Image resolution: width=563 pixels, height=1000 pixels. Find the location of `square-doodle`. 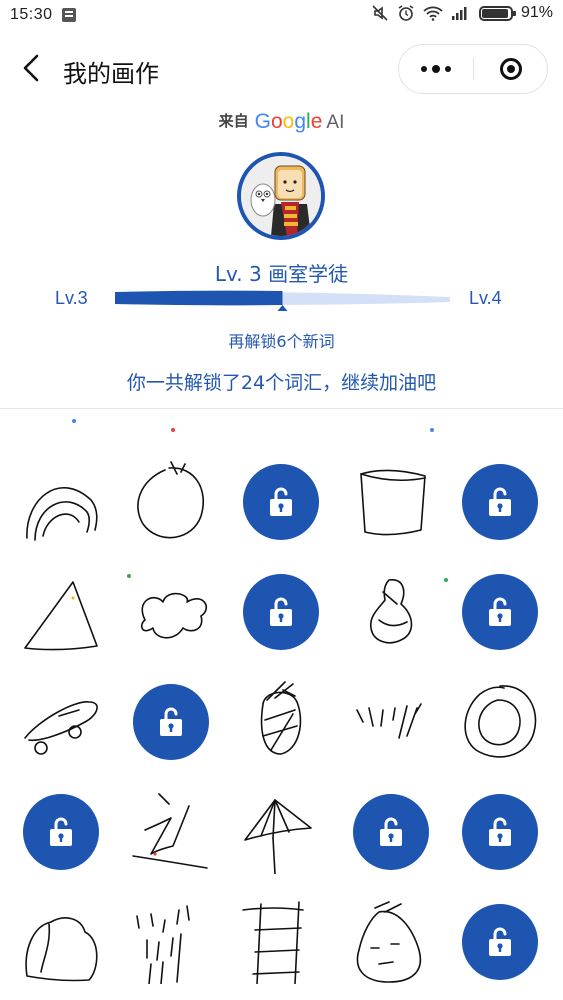

square-doodle is located at coordinates (393, 502).